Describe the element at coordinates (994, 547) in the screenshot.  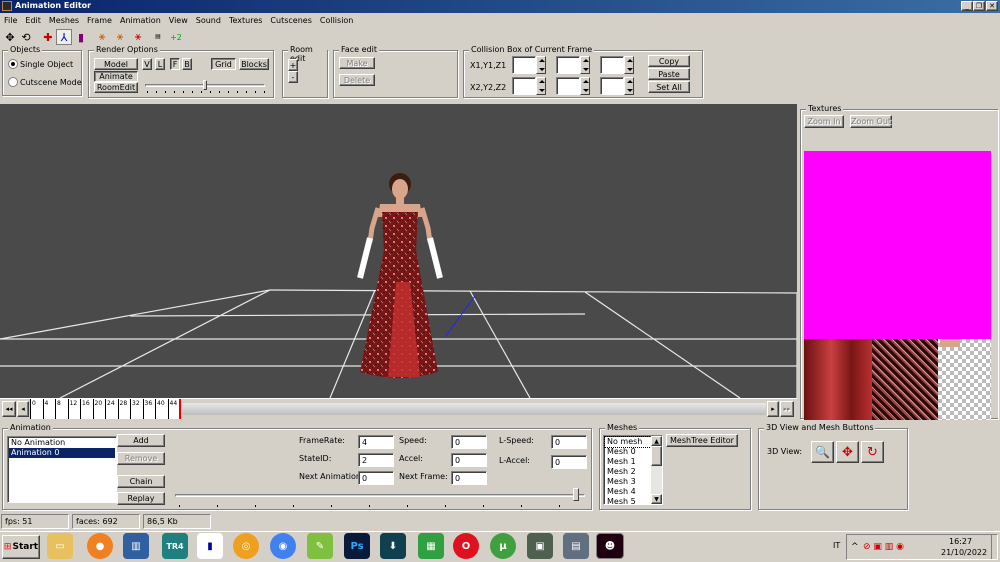
I see `show-desktop-button` at that location.